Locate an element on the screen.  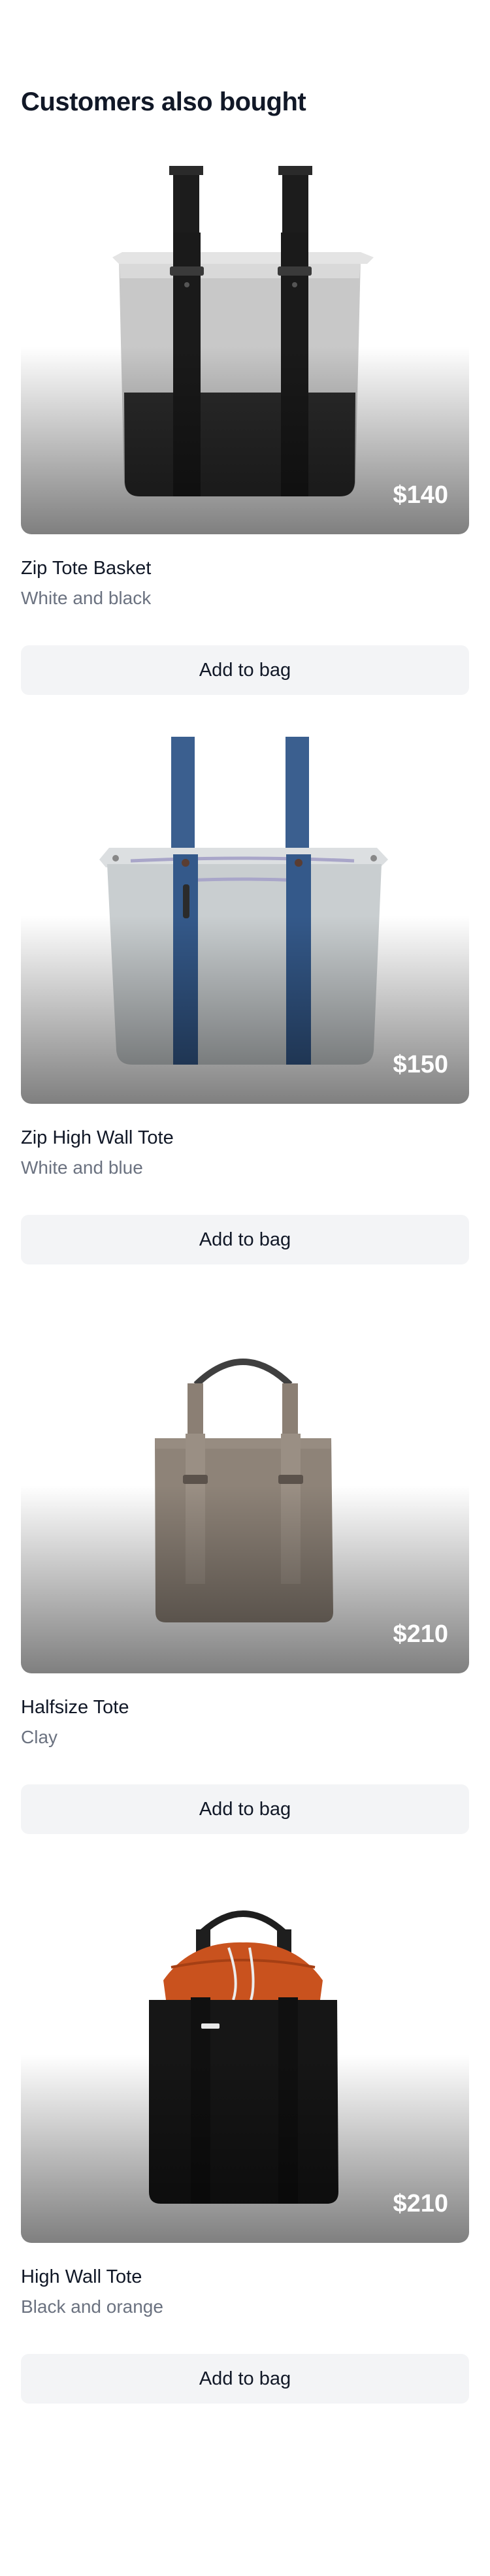
product-name: Halfsize Tote is located at coordinates (75, 1707).